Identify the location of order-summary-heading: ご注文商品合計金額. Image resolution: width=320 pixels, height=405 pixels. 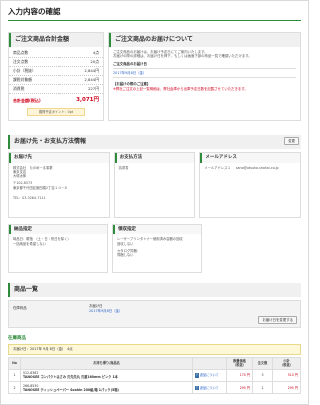
(56, 39).